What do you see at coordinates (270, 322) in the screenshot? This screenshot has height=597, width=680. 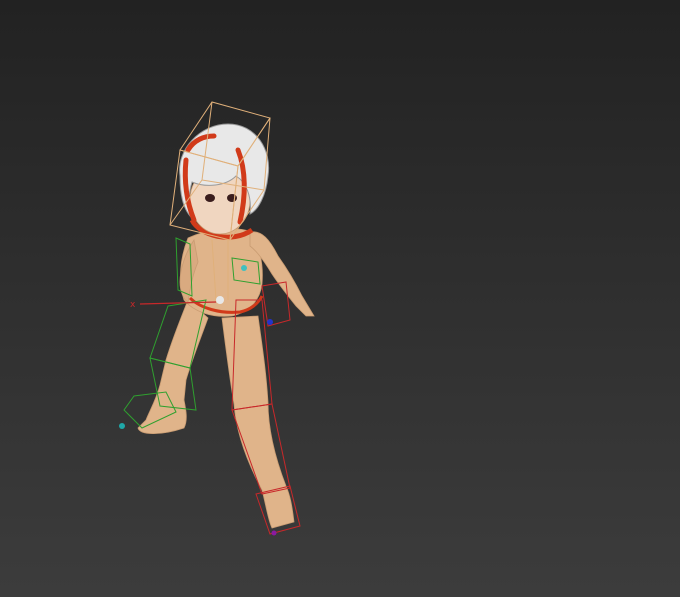 I see `hand-ik-marker` at bounding box center [270, 322].